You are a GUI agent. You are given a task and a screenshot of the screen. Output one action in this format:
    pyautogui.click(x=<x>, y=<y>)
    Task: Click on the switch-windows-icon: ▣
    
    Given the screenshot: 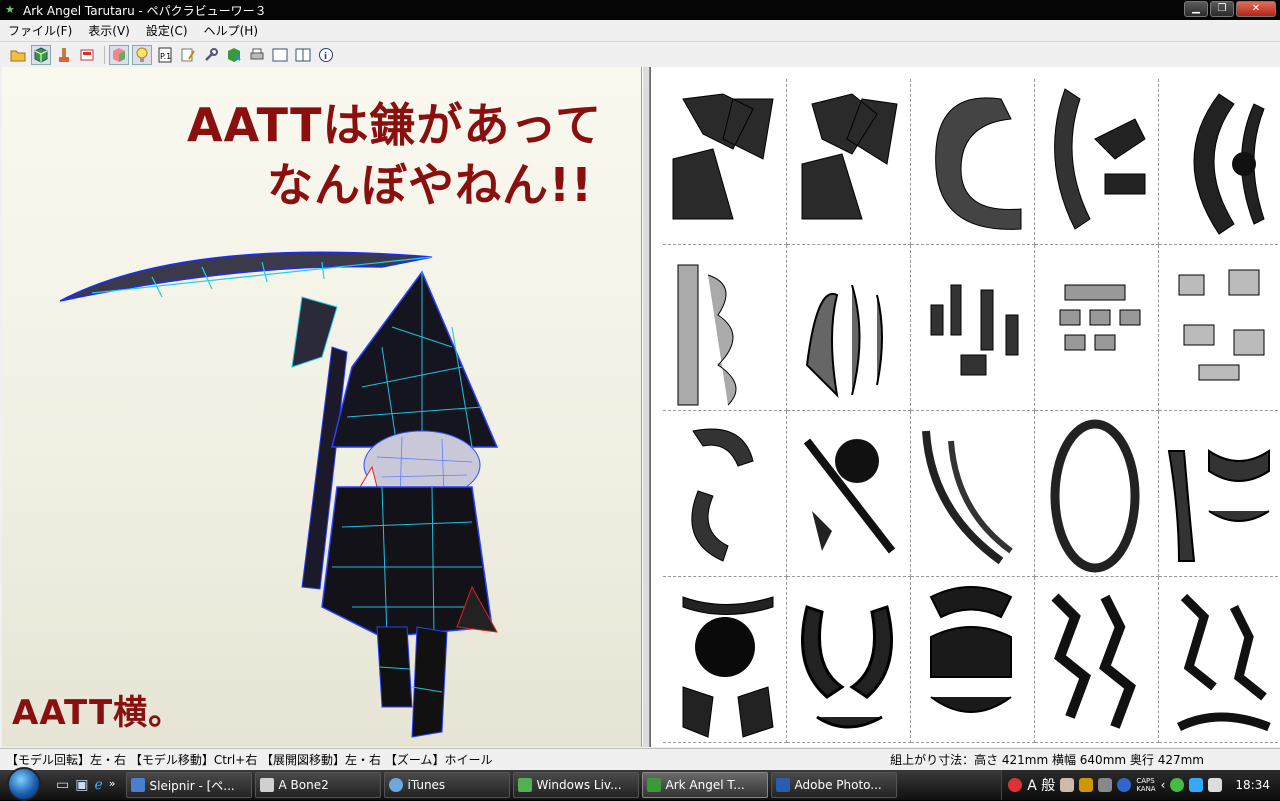 What is the action you would take?
    pyautogui.click(x=81, y=785)
    